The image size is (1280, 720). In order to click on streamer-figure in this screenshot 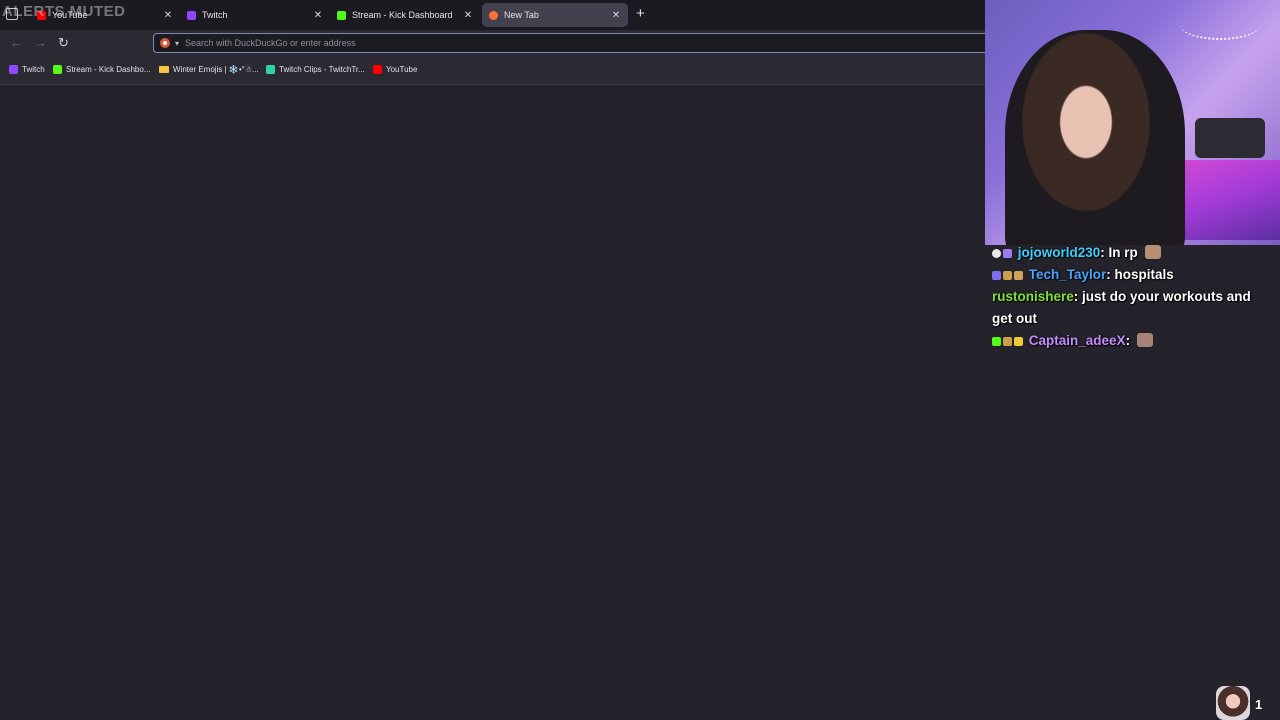, I will do `click(1095, 137)`.